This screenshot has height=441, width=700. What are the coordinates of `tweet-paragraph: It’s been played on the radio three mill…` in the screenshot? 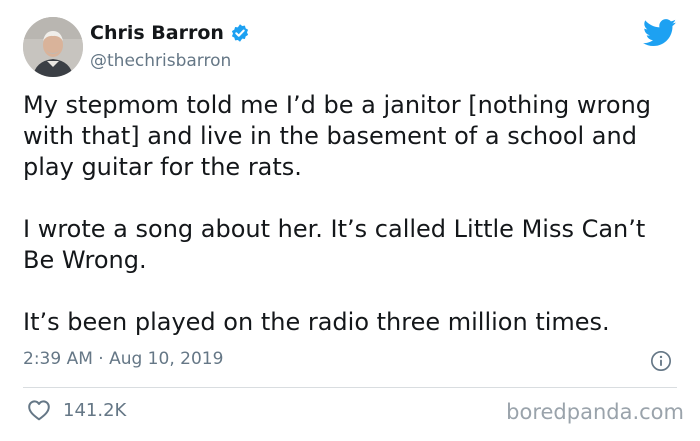 It's located at (316, 322).